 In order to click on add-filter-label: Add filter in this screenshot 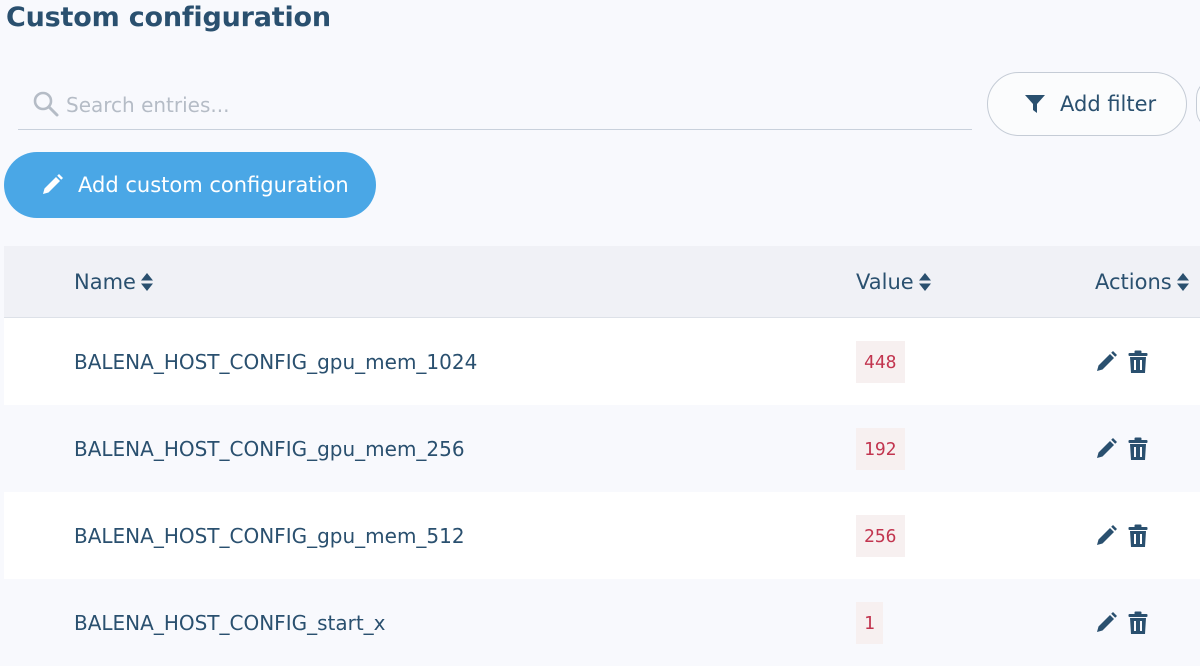, I will do `click(1108, 104)`.